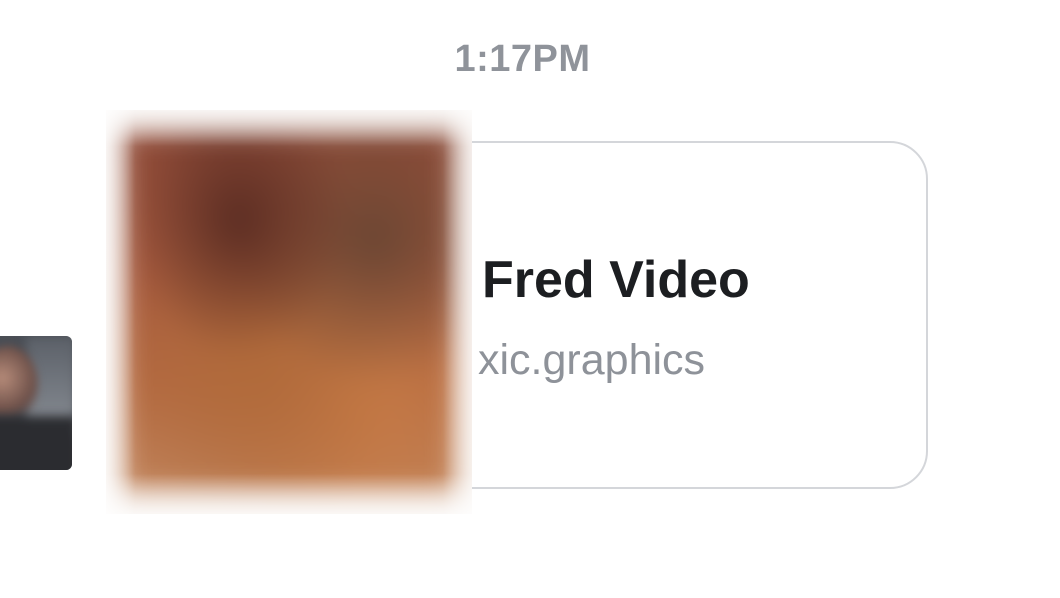  Describe the element at coordinates (36, 403) in the screenshot. I see `sender-avatar` at that location.